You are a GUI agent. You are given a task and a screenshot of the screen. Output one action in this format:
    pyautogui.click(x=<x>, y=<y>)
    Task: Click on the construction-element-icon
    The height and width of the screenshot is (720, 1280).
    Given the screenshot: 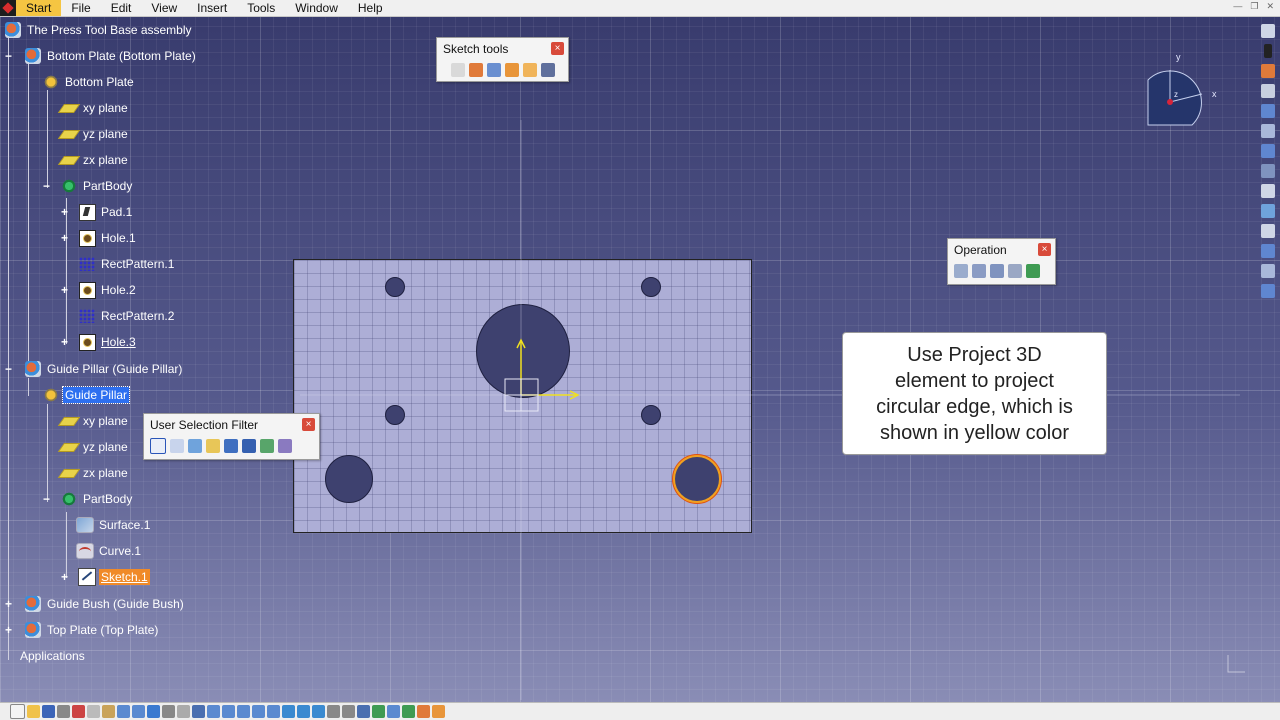 What is the action you would take?
    pyautogui.click(x=494, y=70)
    